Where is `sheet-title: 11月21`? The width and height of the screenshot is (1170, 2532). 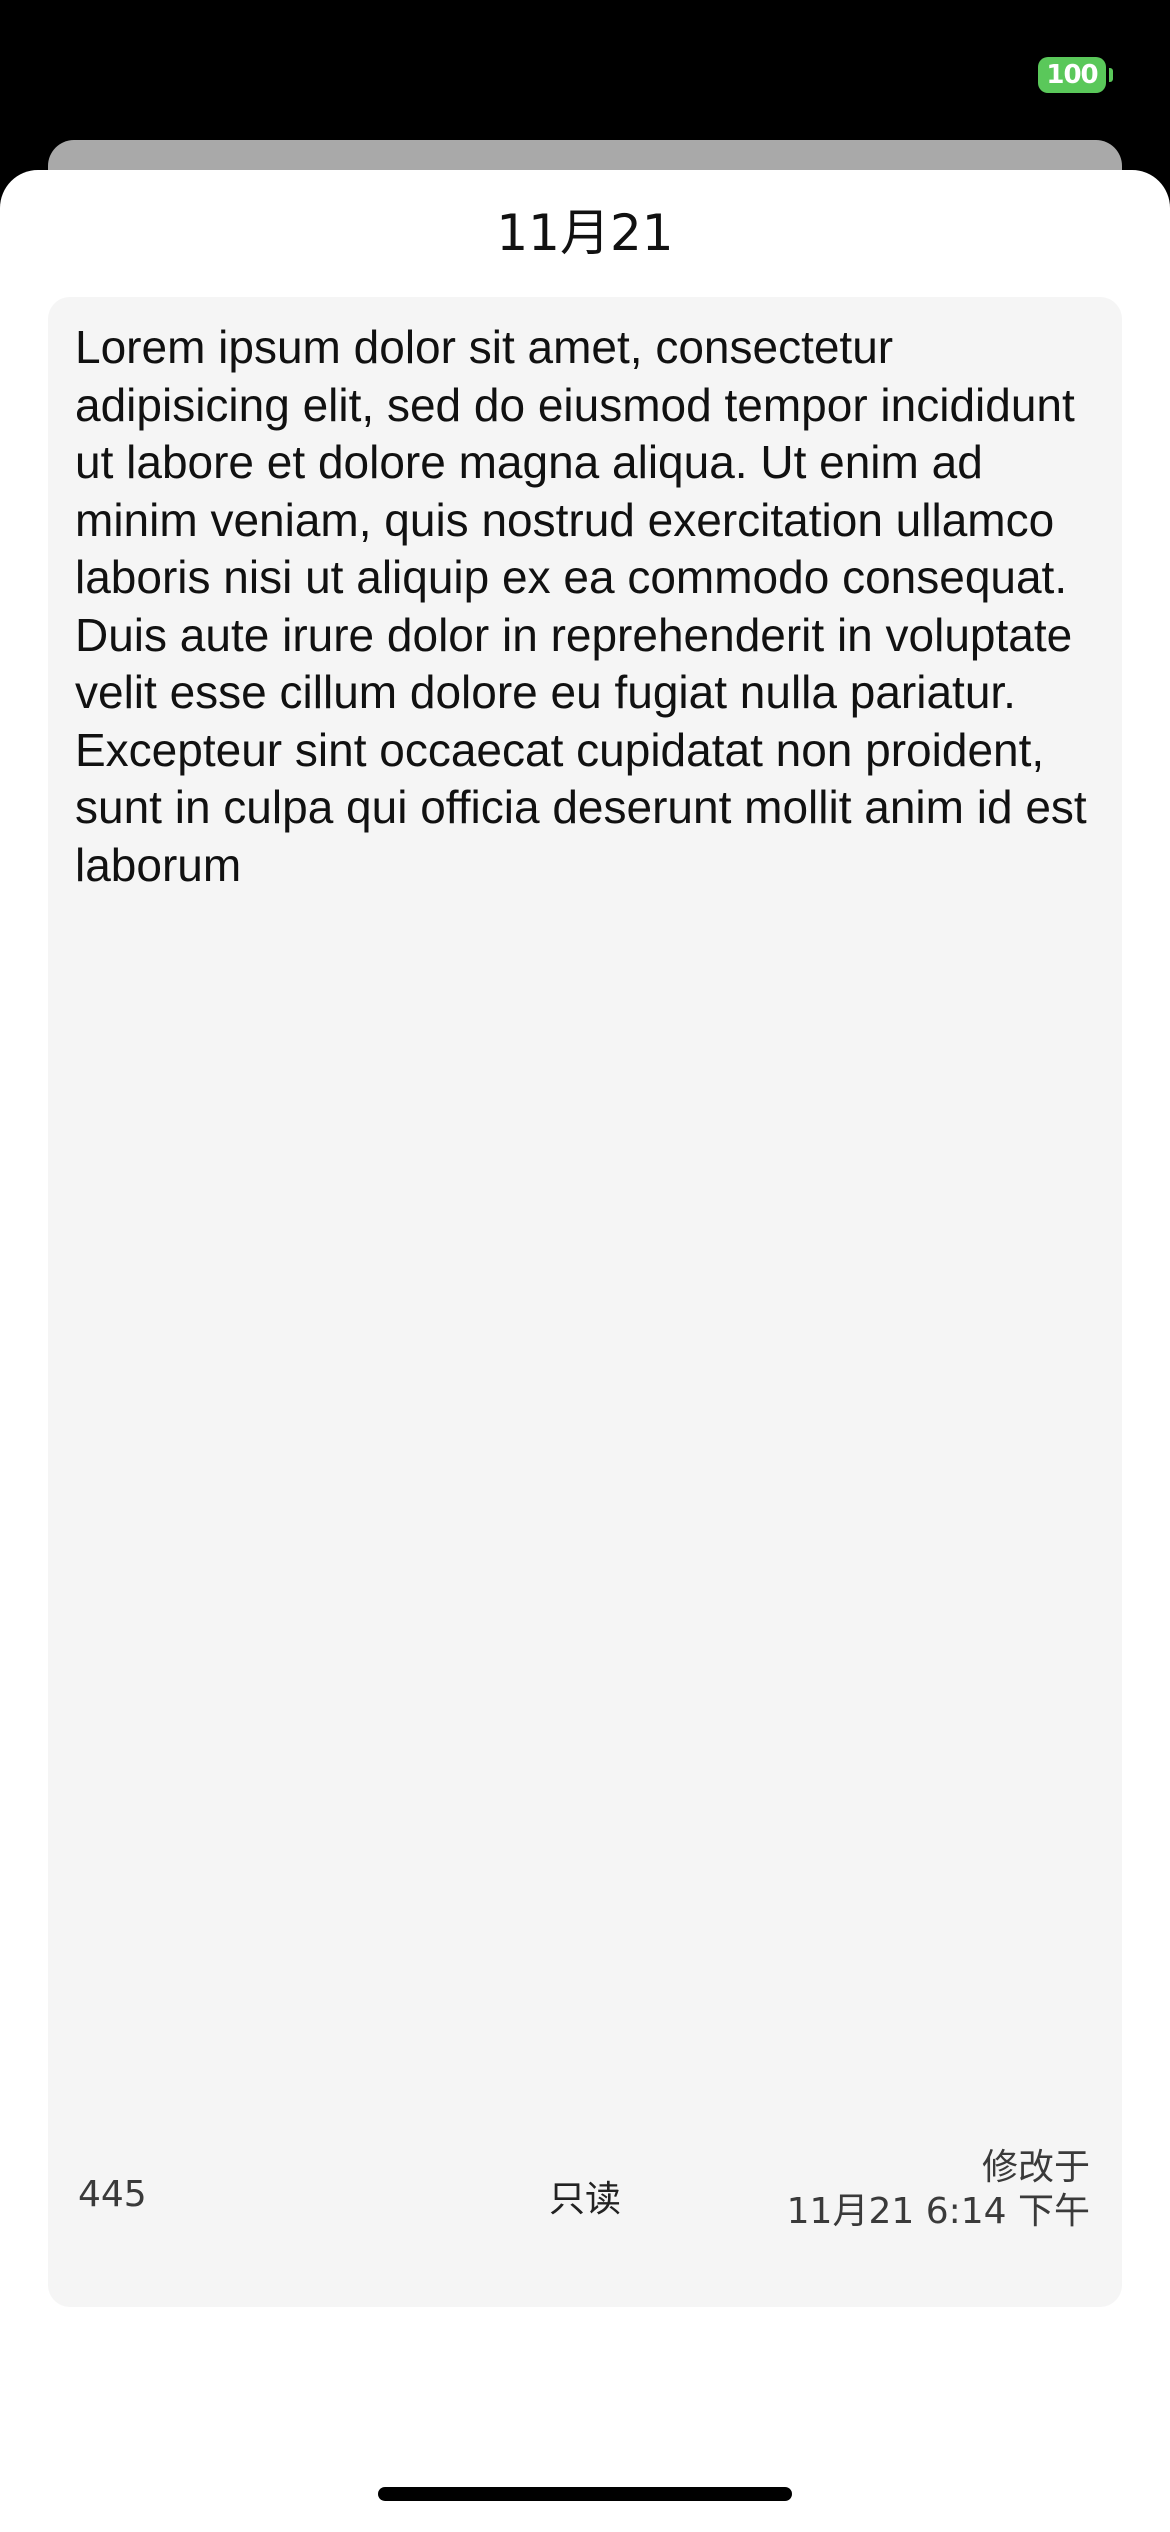 sheet-title: 11月21 is located at coordinates (585, 233).